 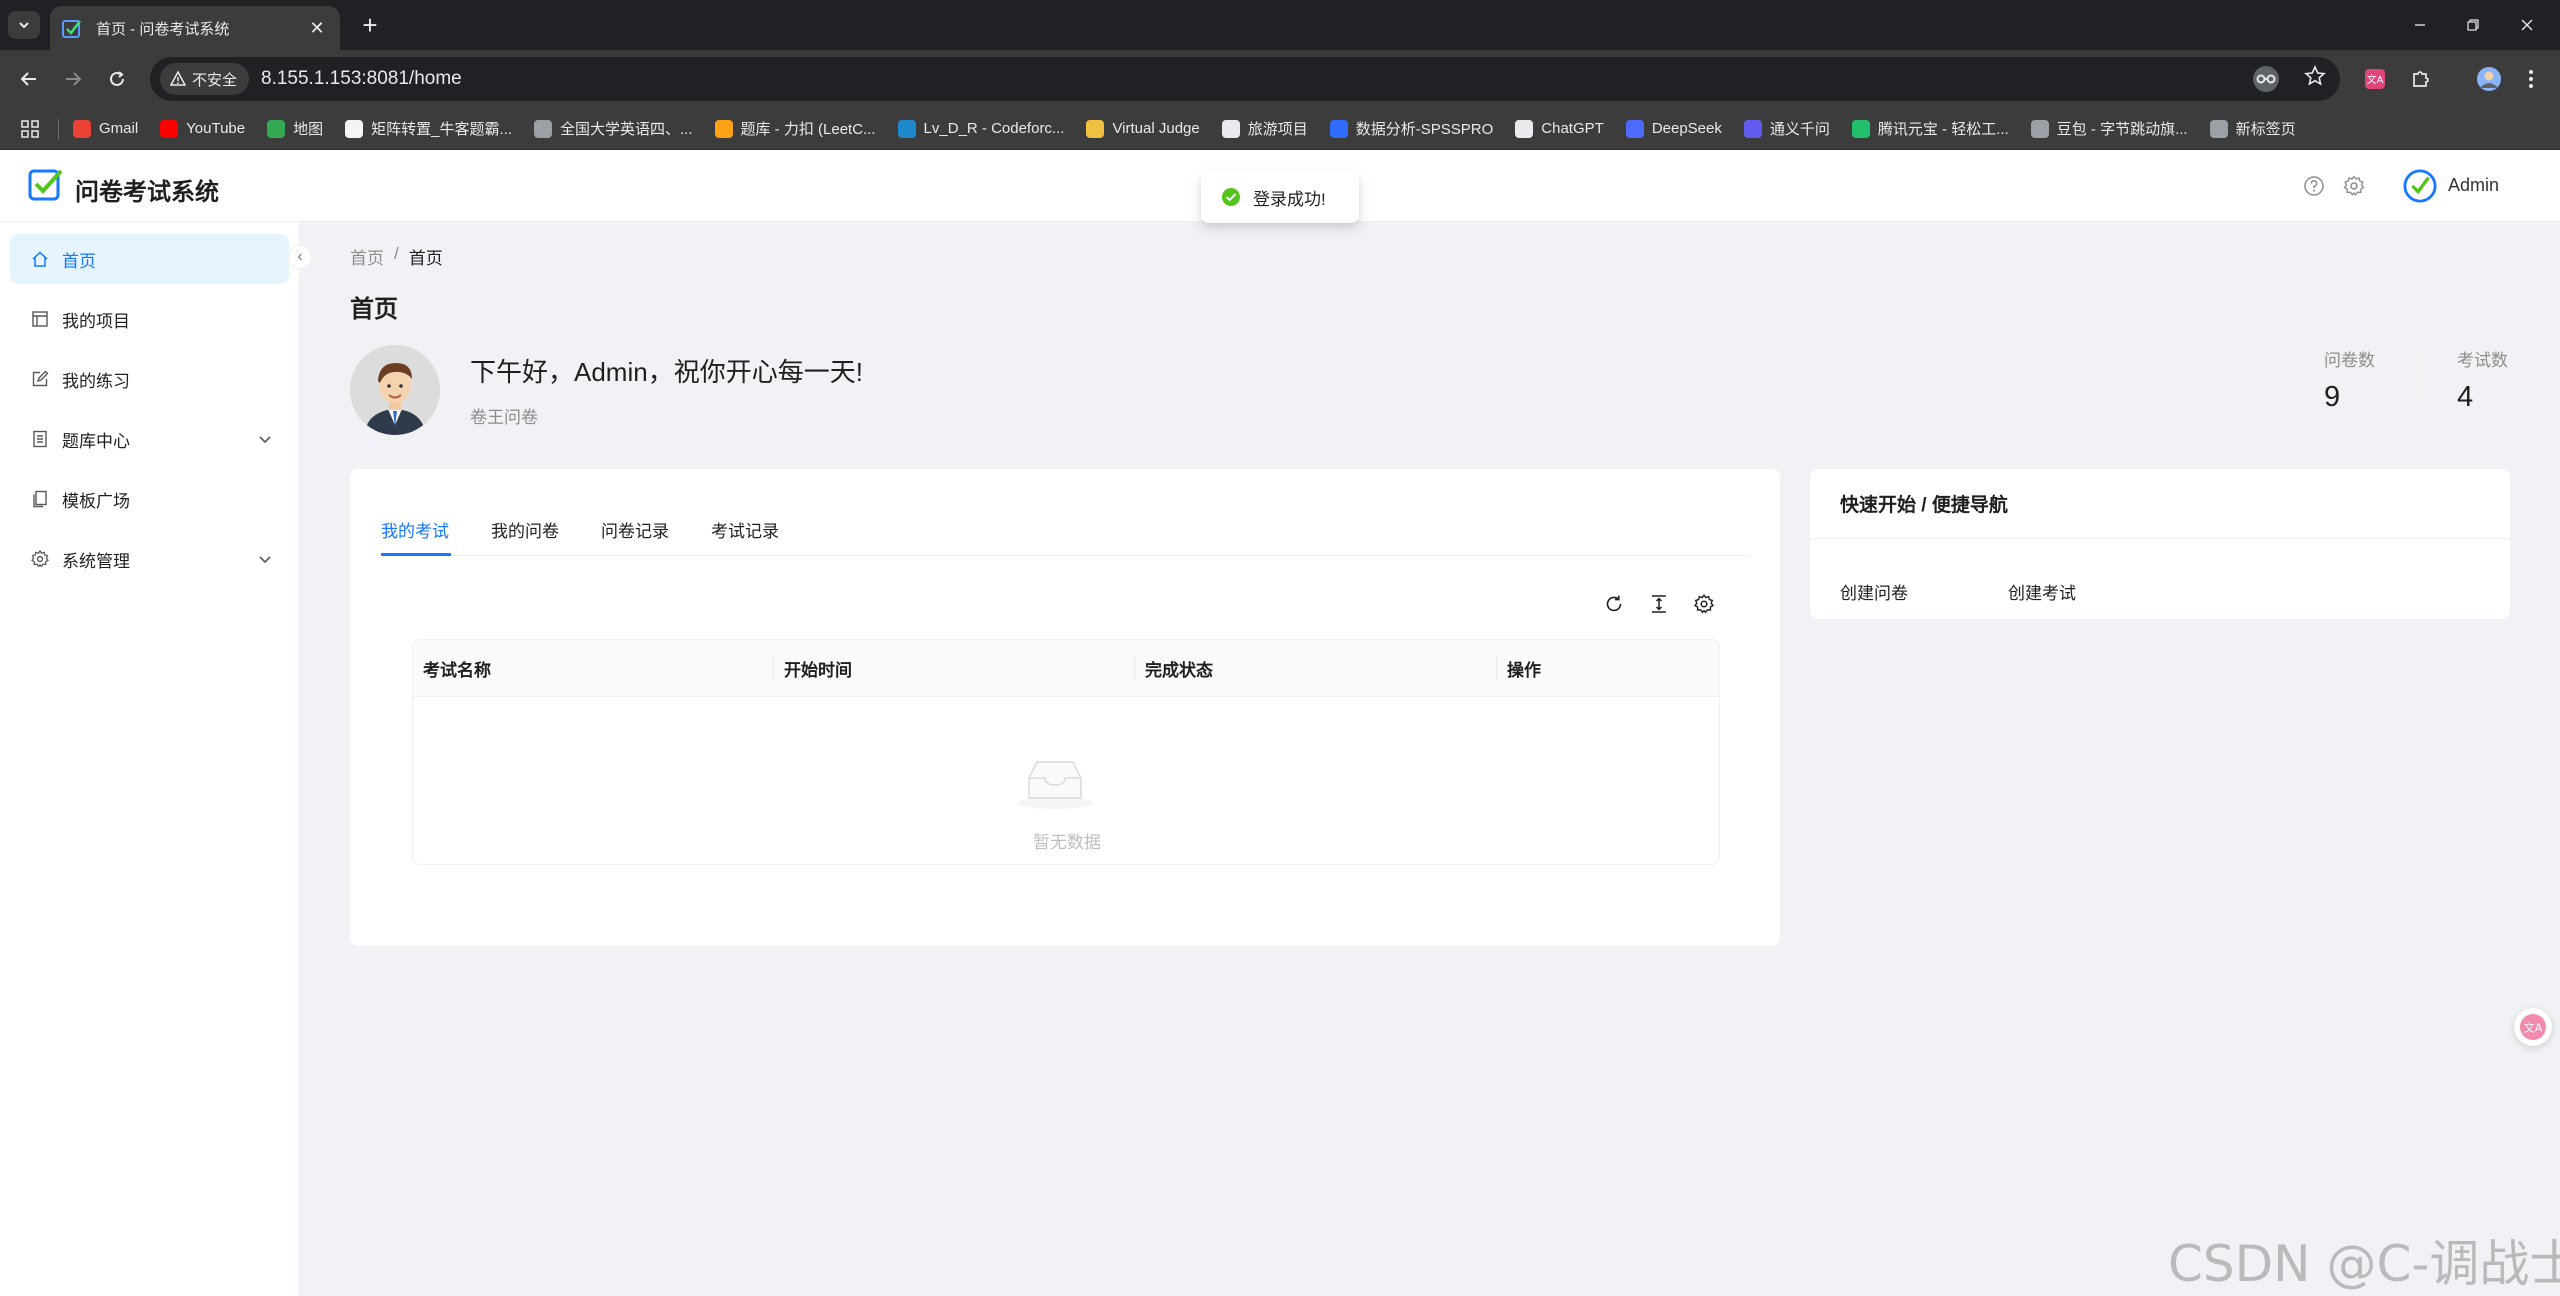 I want to click on bookmark-item: YouTube, so click(x=202, y=128).